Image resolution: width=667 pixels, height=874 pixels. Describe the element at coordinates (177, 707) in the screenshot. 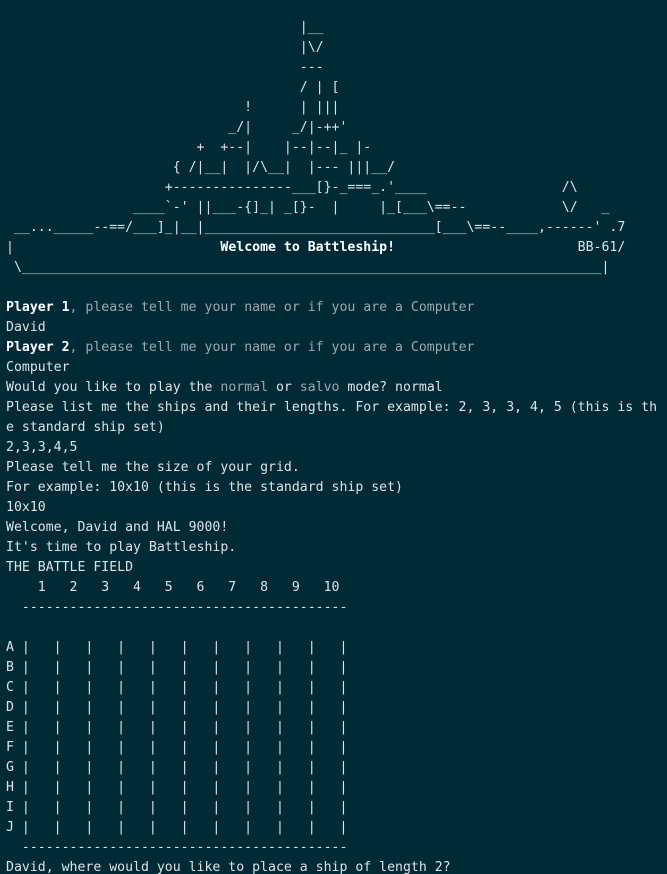

I see `grid-row: D | | | | | | | | | | |` at that location.